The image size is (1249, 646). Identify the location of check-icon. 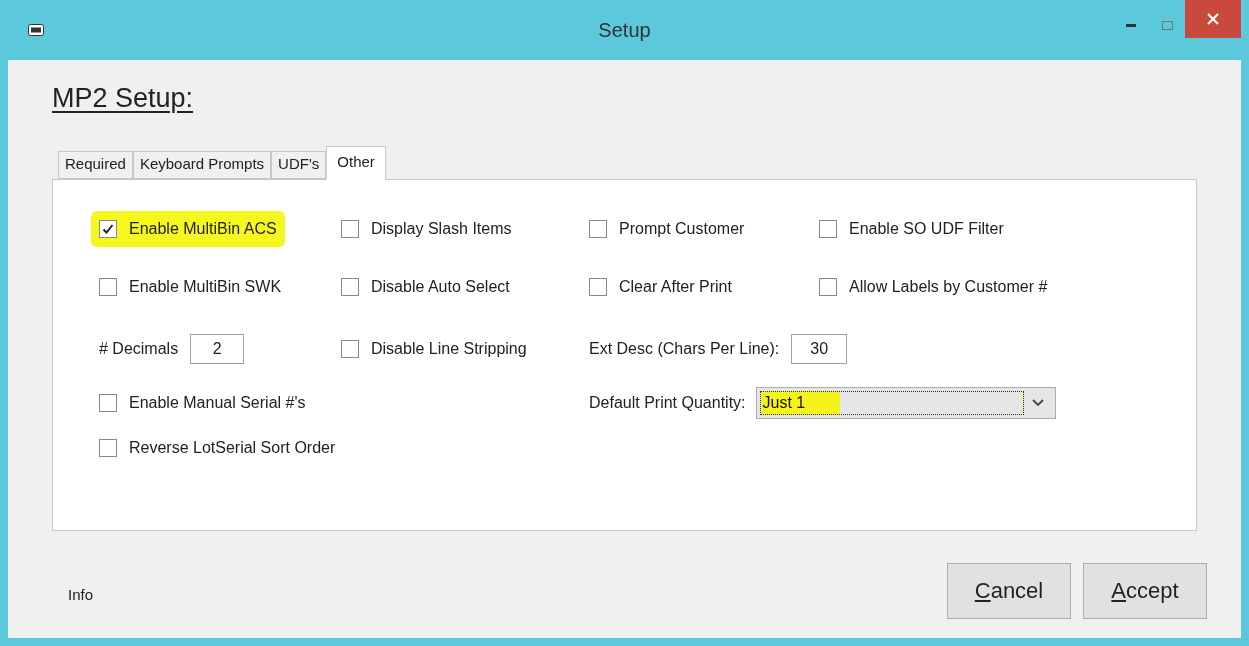
(108, 228).